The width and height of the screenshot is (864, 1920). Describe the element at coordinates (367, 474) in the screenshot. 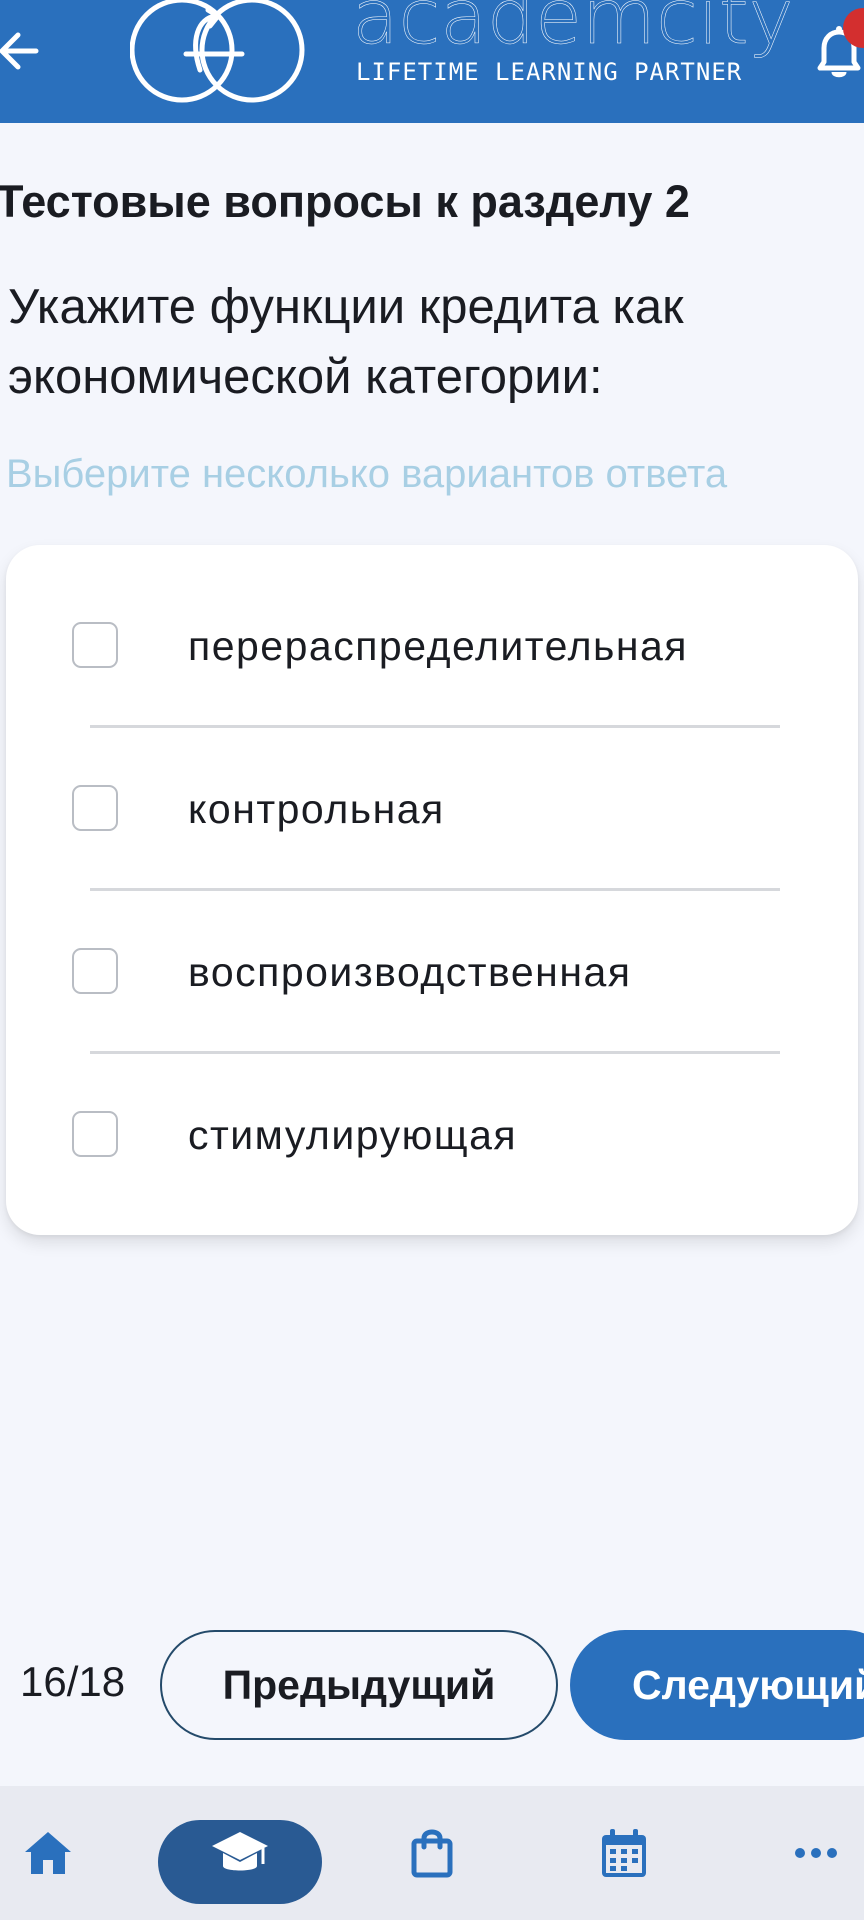

I see `answer-hint: Выберите несколько вариантов ответа` at that location.